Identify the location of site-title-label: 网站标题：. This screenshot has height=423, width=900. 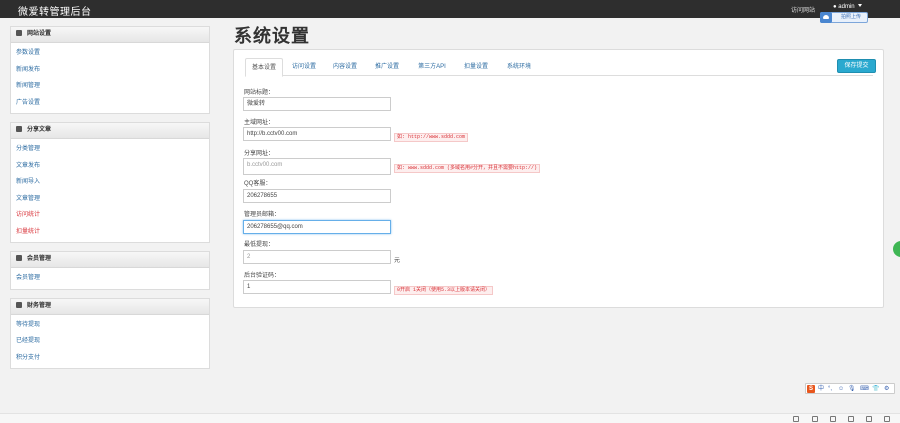
(259, 93).